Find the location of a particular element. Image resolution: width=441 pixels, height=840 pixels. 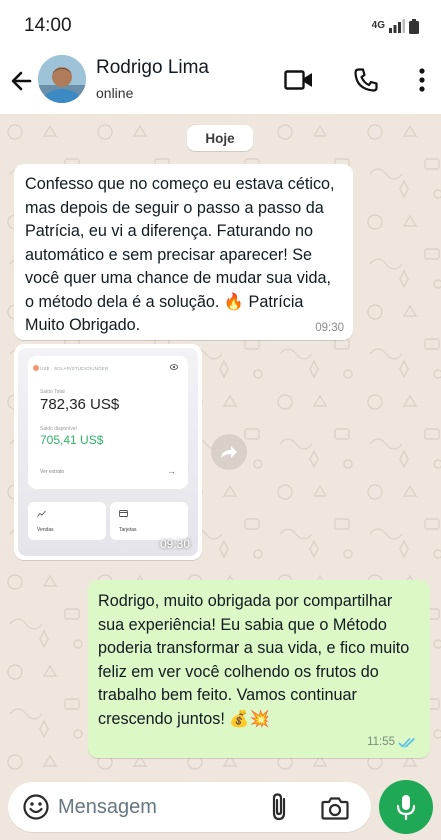

avatar is located at coordinates (62, 79).